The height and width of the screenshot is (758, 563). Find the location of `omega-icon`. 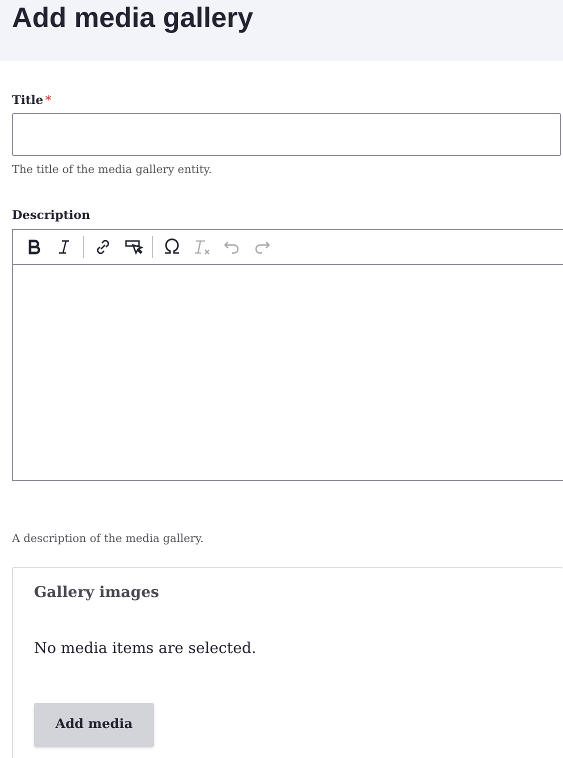

omega-icon is located at coordinates (172, 247).